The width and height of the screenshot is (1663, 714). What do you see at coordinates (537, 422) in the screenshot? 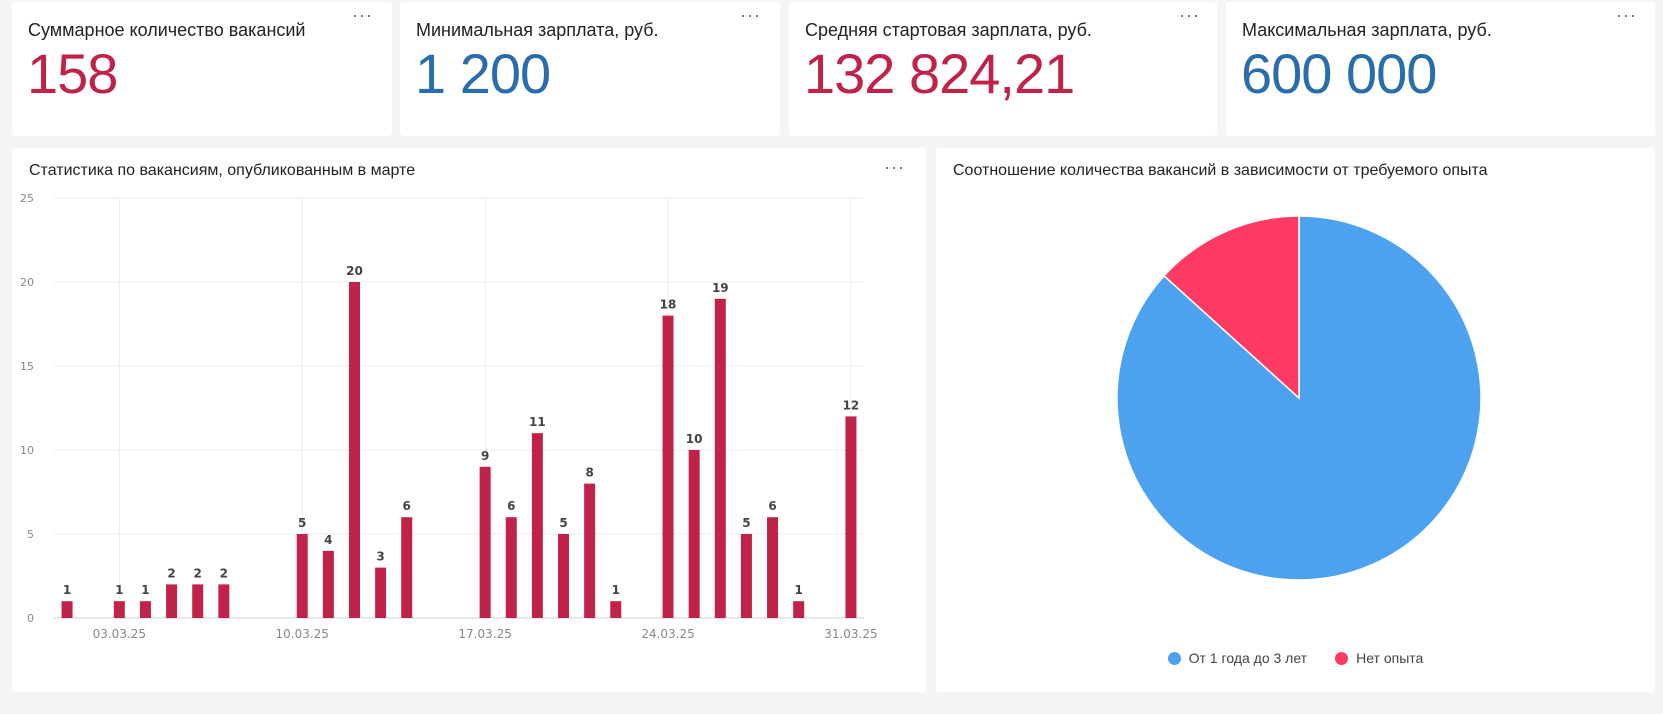
I see `data-label: 11` at bounding box center [537, 422].